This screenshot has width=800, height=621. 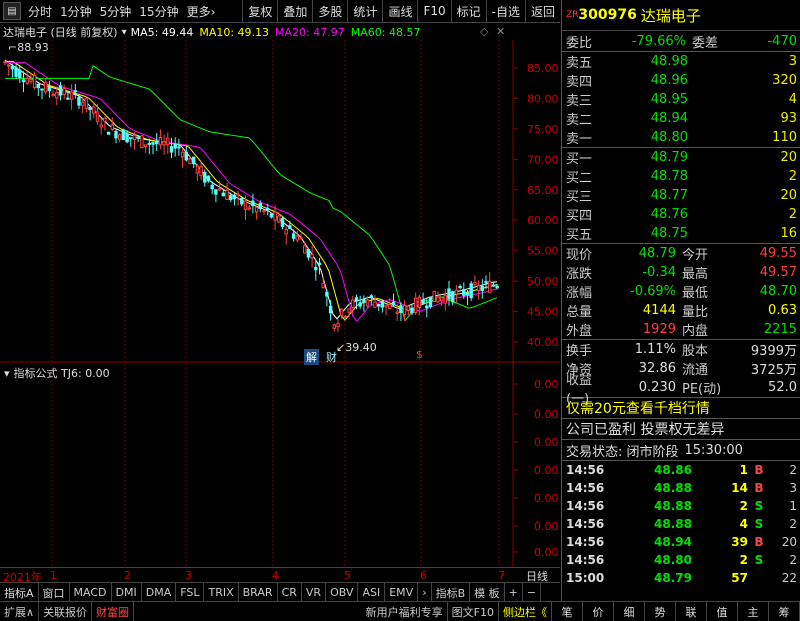 I want to click on indicator-tab-13: ›, so click(x=425, y=592).